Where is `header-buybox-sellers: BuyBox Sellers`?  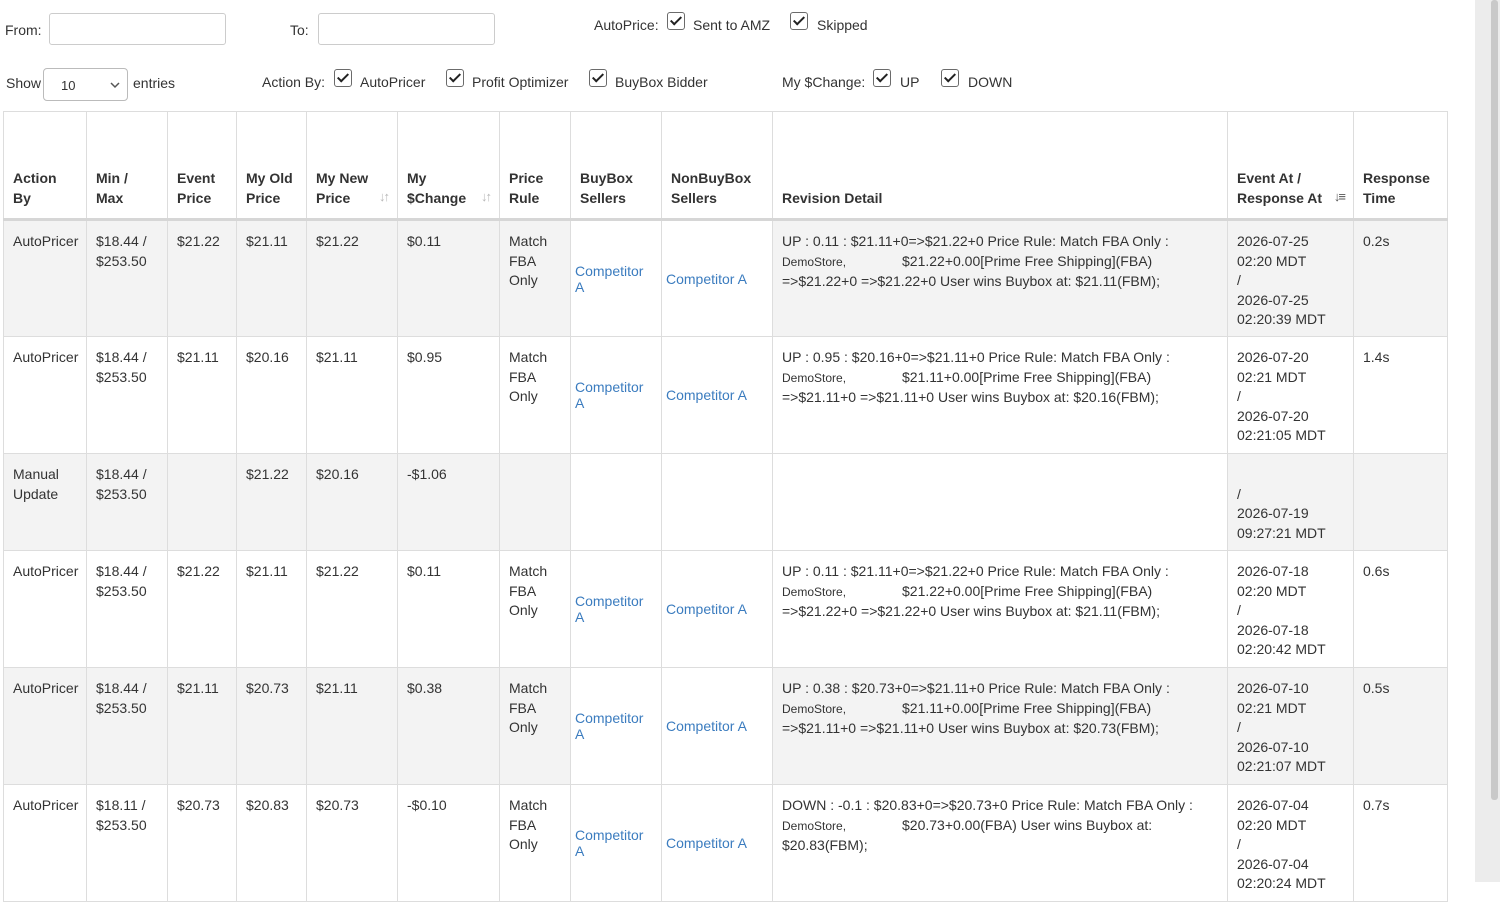
header-buybox-sellers: BuyBox Sellers is located at coordinates (616, 166).